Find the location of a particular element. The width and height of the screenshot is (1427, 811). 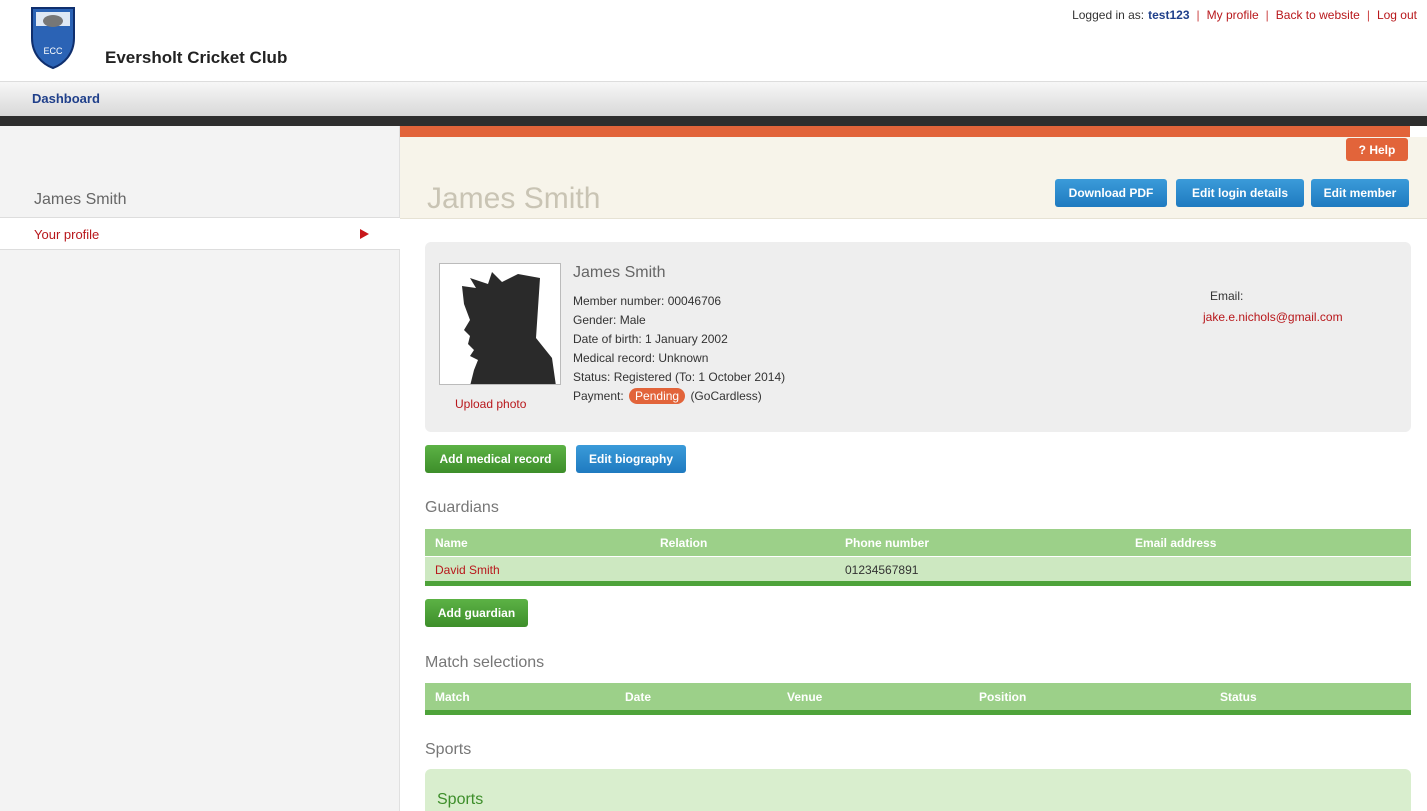

edit-biography-button: Edit biography is located at coordinates (631, 459).